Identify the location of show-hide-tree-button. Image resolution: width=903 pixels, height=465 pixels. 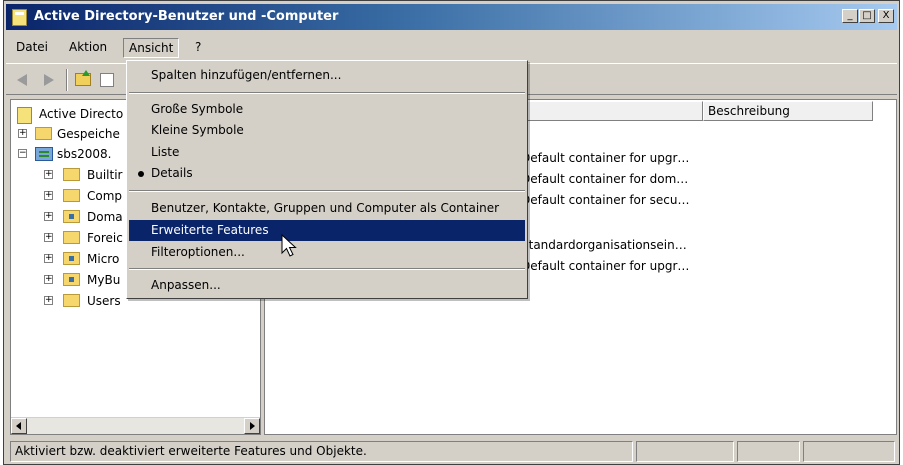
(107, 80).